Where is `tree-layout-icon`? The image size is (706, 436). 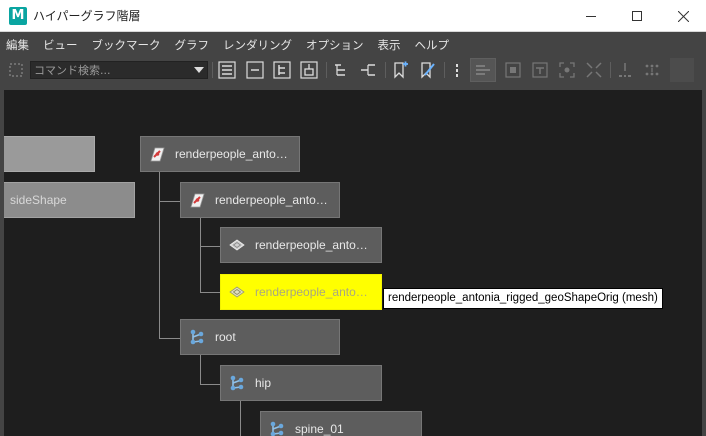
tree-layout-icon is located at coordinates (341, 70).